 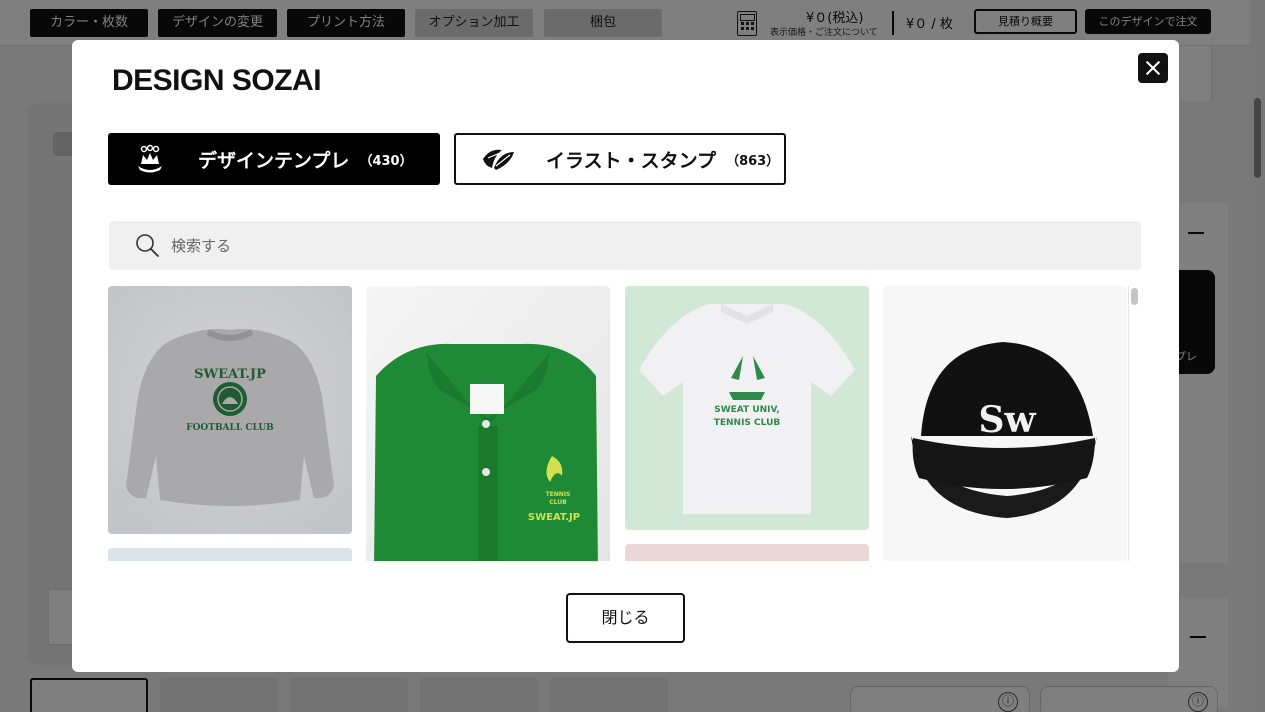 What do you see at coordinates (753, 161) in the screenshot?
I see `tab-illust-stamp-count: （863）` at bounding box center [753, 161].